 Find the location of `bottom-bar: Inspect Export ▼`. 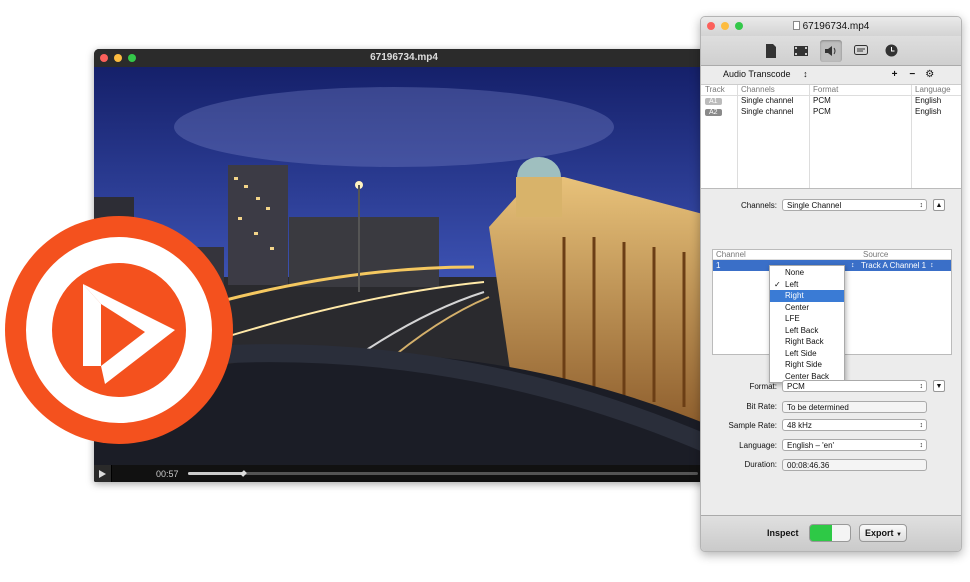

bottom-bar: Inspect Export ▼ is located at coordinates (831, 533).